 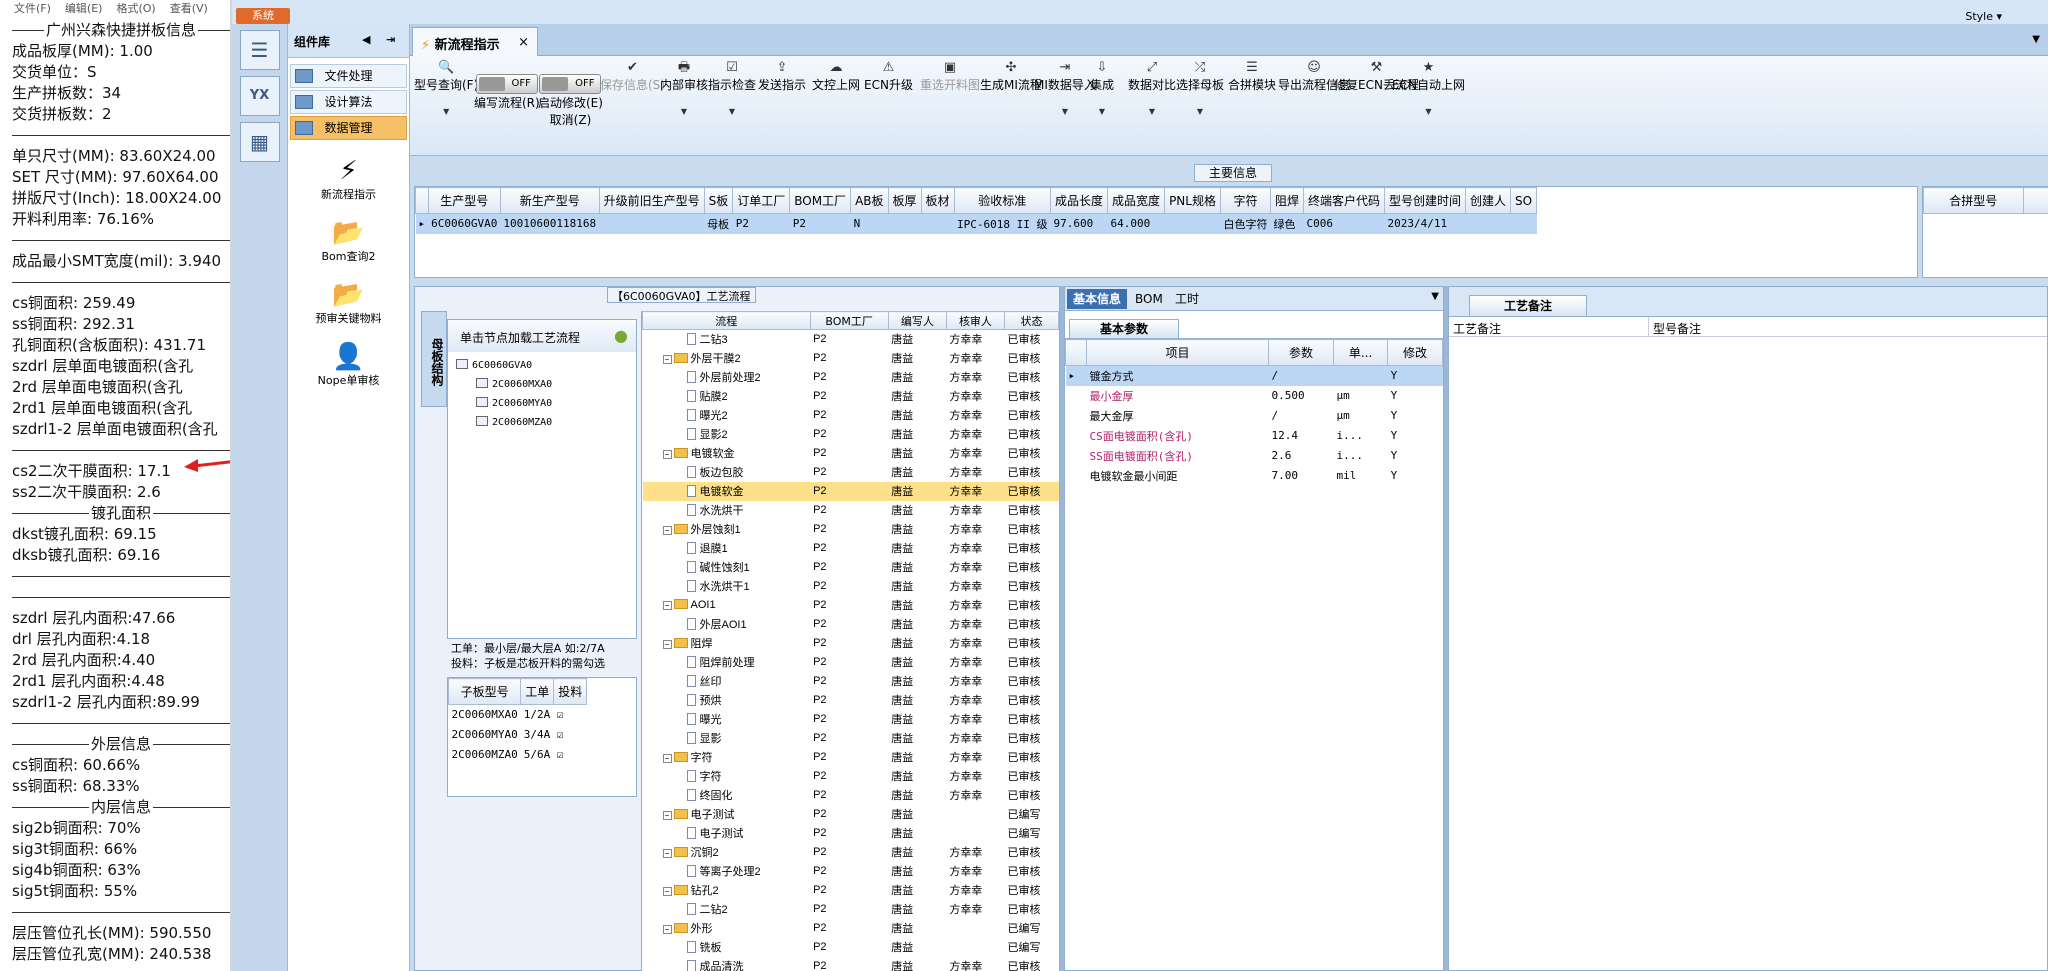 What do you see at coordinates (1136, 200) in the screenshot?
I see `column-header: 成品宽度` at bounding box center [1136, 200].